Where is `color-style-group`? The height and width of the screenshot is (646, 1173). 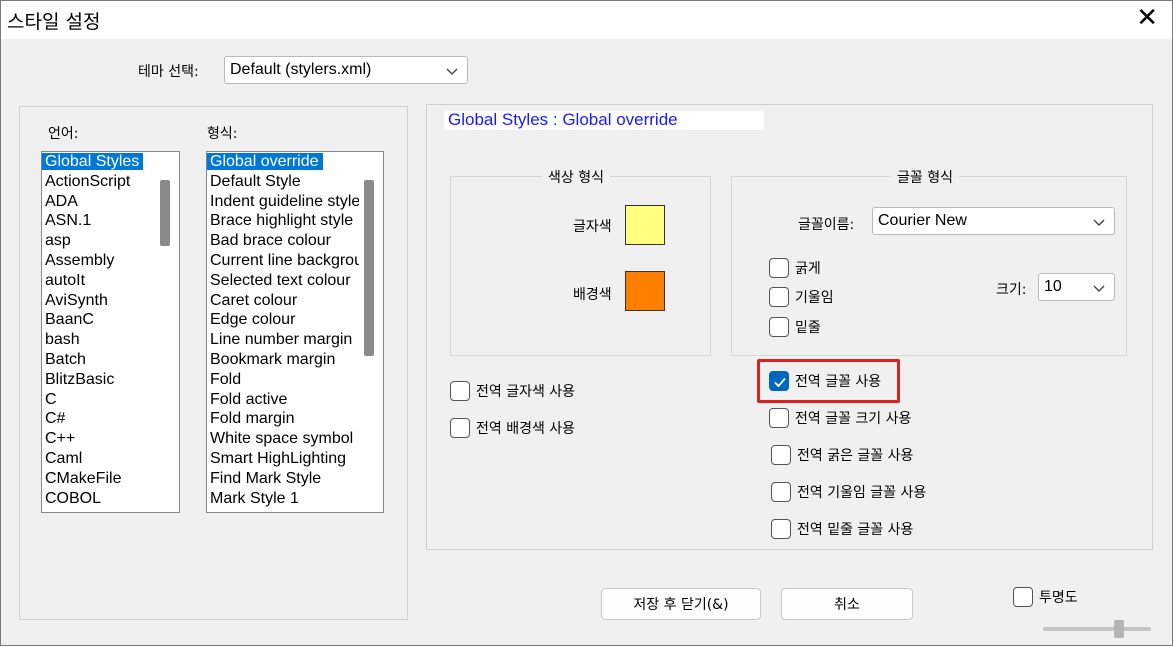
color-style-group is located at coordinates (580, 266).